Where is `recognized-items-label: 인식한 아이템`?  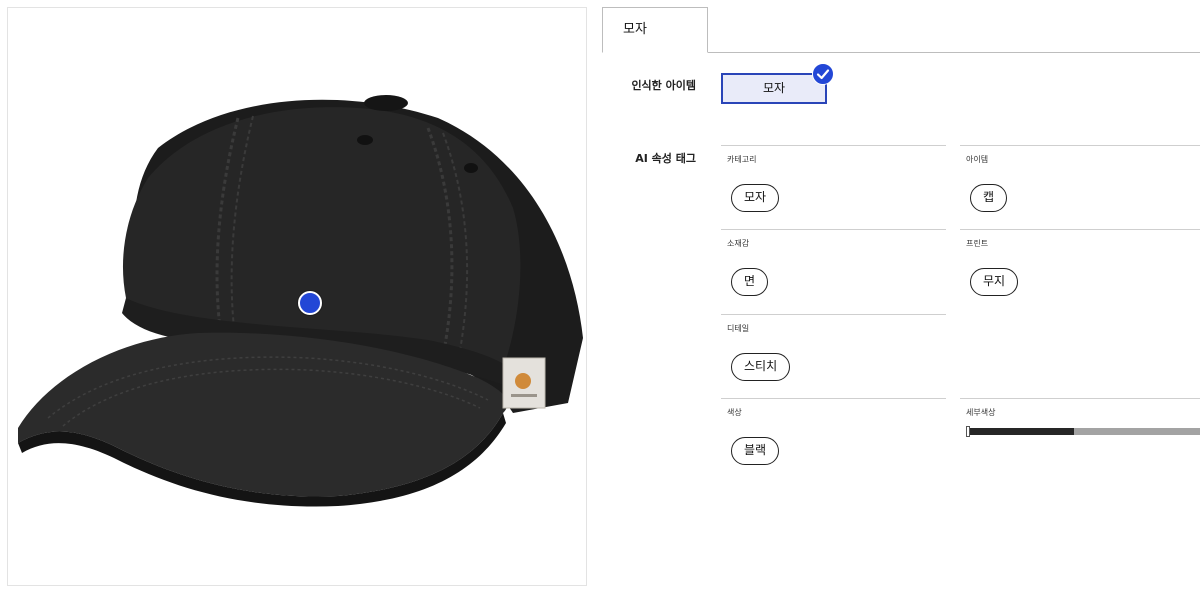 recognized-items-label: 인식한 아이템 is located at coordinates (663, 85).